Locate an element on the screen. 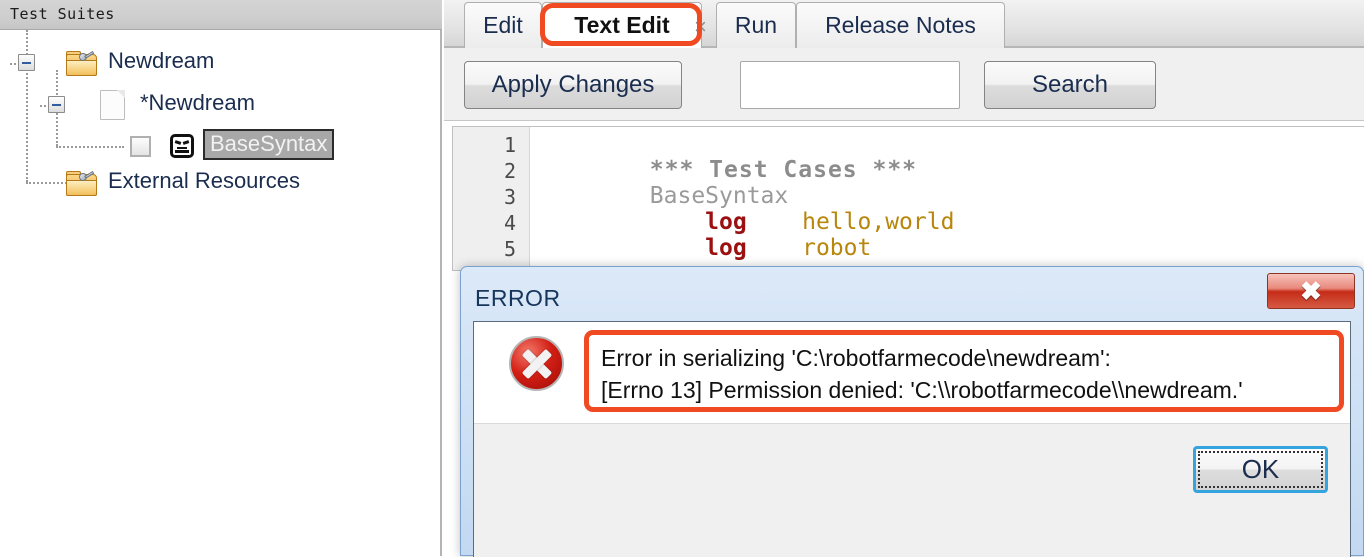  tree-item-label: BaseSyntax is located at coordinates (269, 145).